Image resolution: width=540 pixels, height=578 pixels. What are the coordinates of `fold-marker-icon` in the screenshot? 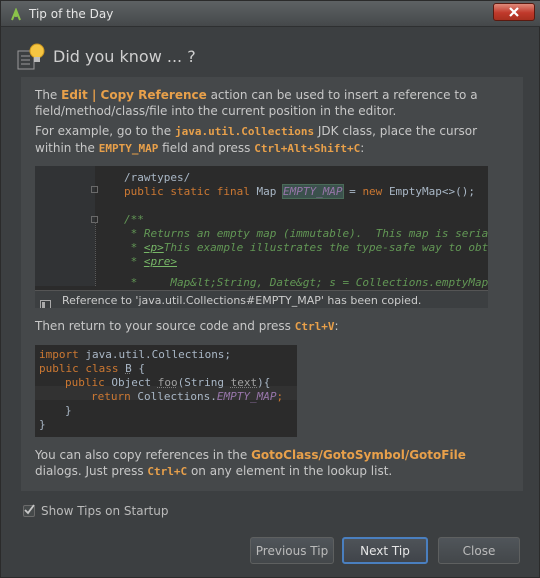 It's located at (94, 189).